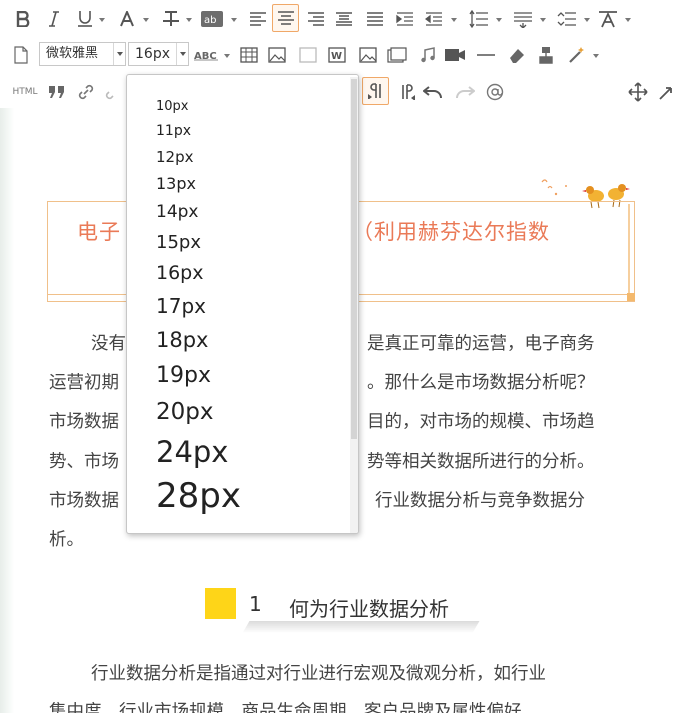  Describe the element at coordinates (249, 55) in the screenshot. I see `table-icon` at that location.